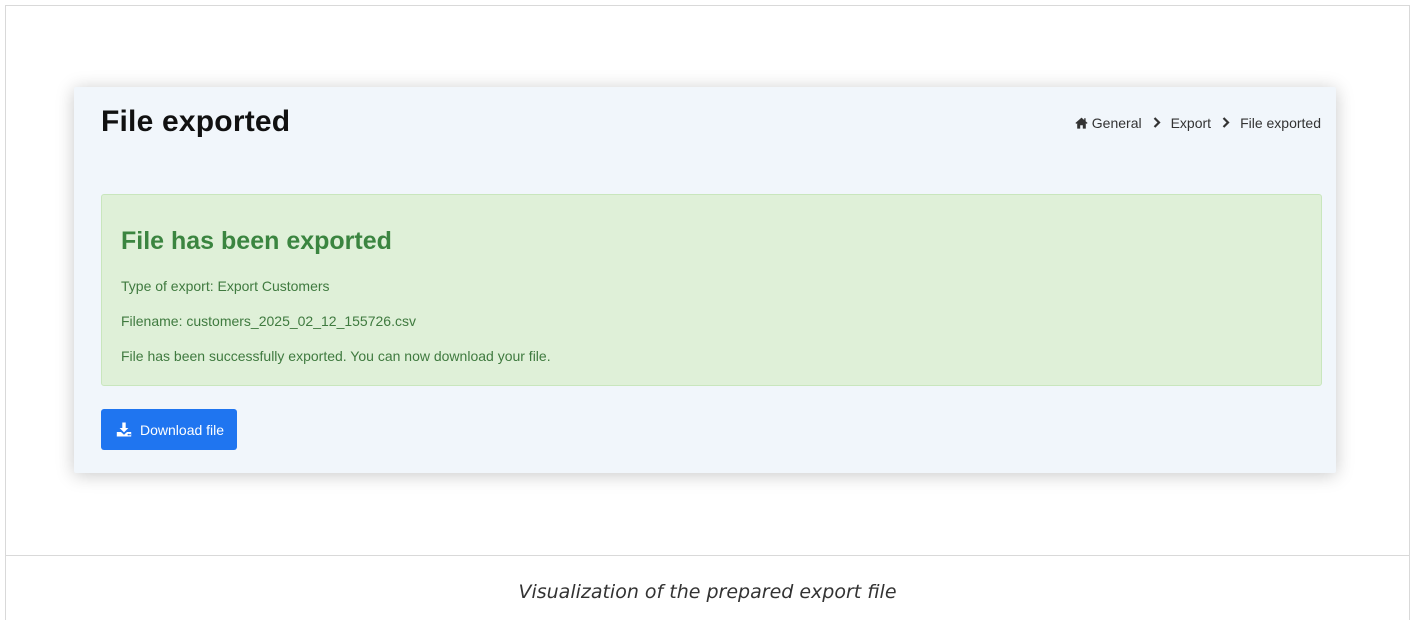 The width and height of the screenshot is (1416, 620). What do you see at coordinates (196, 121) in the screenshot?
I see `page-title: File exported` at bounding box center [196, 121].